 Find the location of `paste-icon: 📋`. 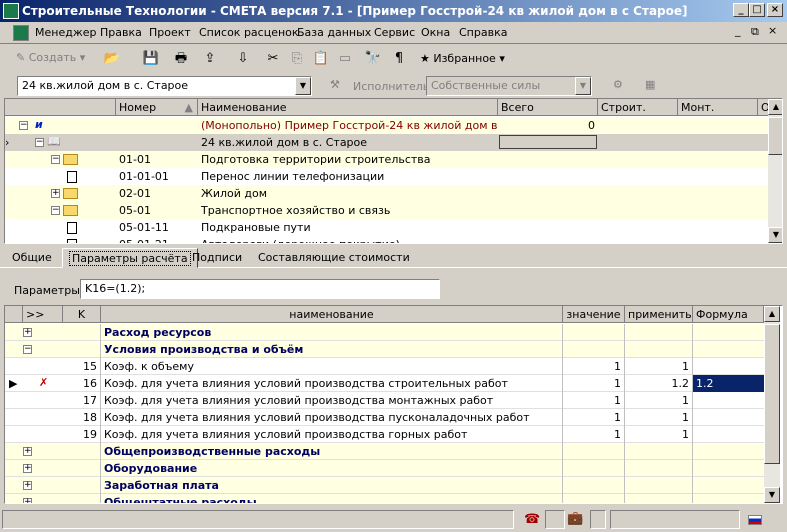

paste-icon: 📋 is located at coordinates (321, 59).